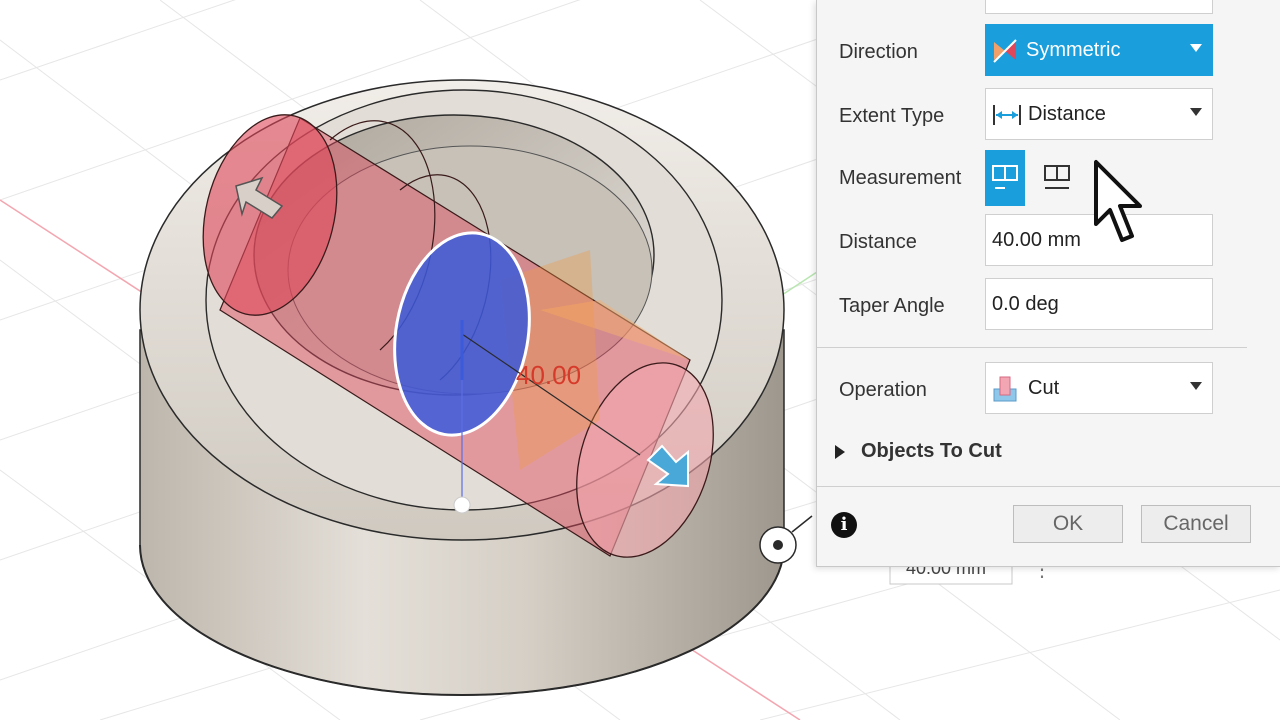 The width and height of the screenshot is (1280, 720). Describe the element at coordinates (462, 505) in the screenshot. I see `manipulator-origin` at that location.